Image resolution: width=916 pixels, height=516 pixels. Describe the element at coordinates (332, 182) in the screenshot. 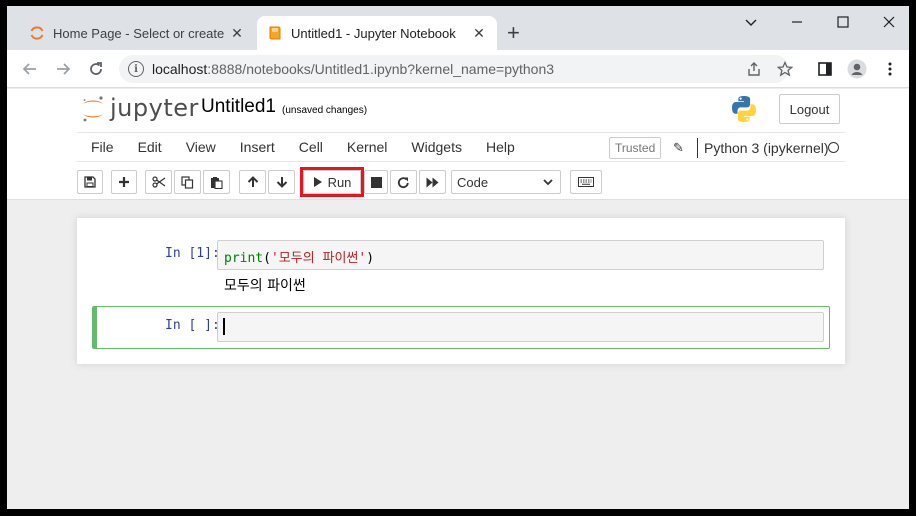

I see `run-highlight-box` at that location.